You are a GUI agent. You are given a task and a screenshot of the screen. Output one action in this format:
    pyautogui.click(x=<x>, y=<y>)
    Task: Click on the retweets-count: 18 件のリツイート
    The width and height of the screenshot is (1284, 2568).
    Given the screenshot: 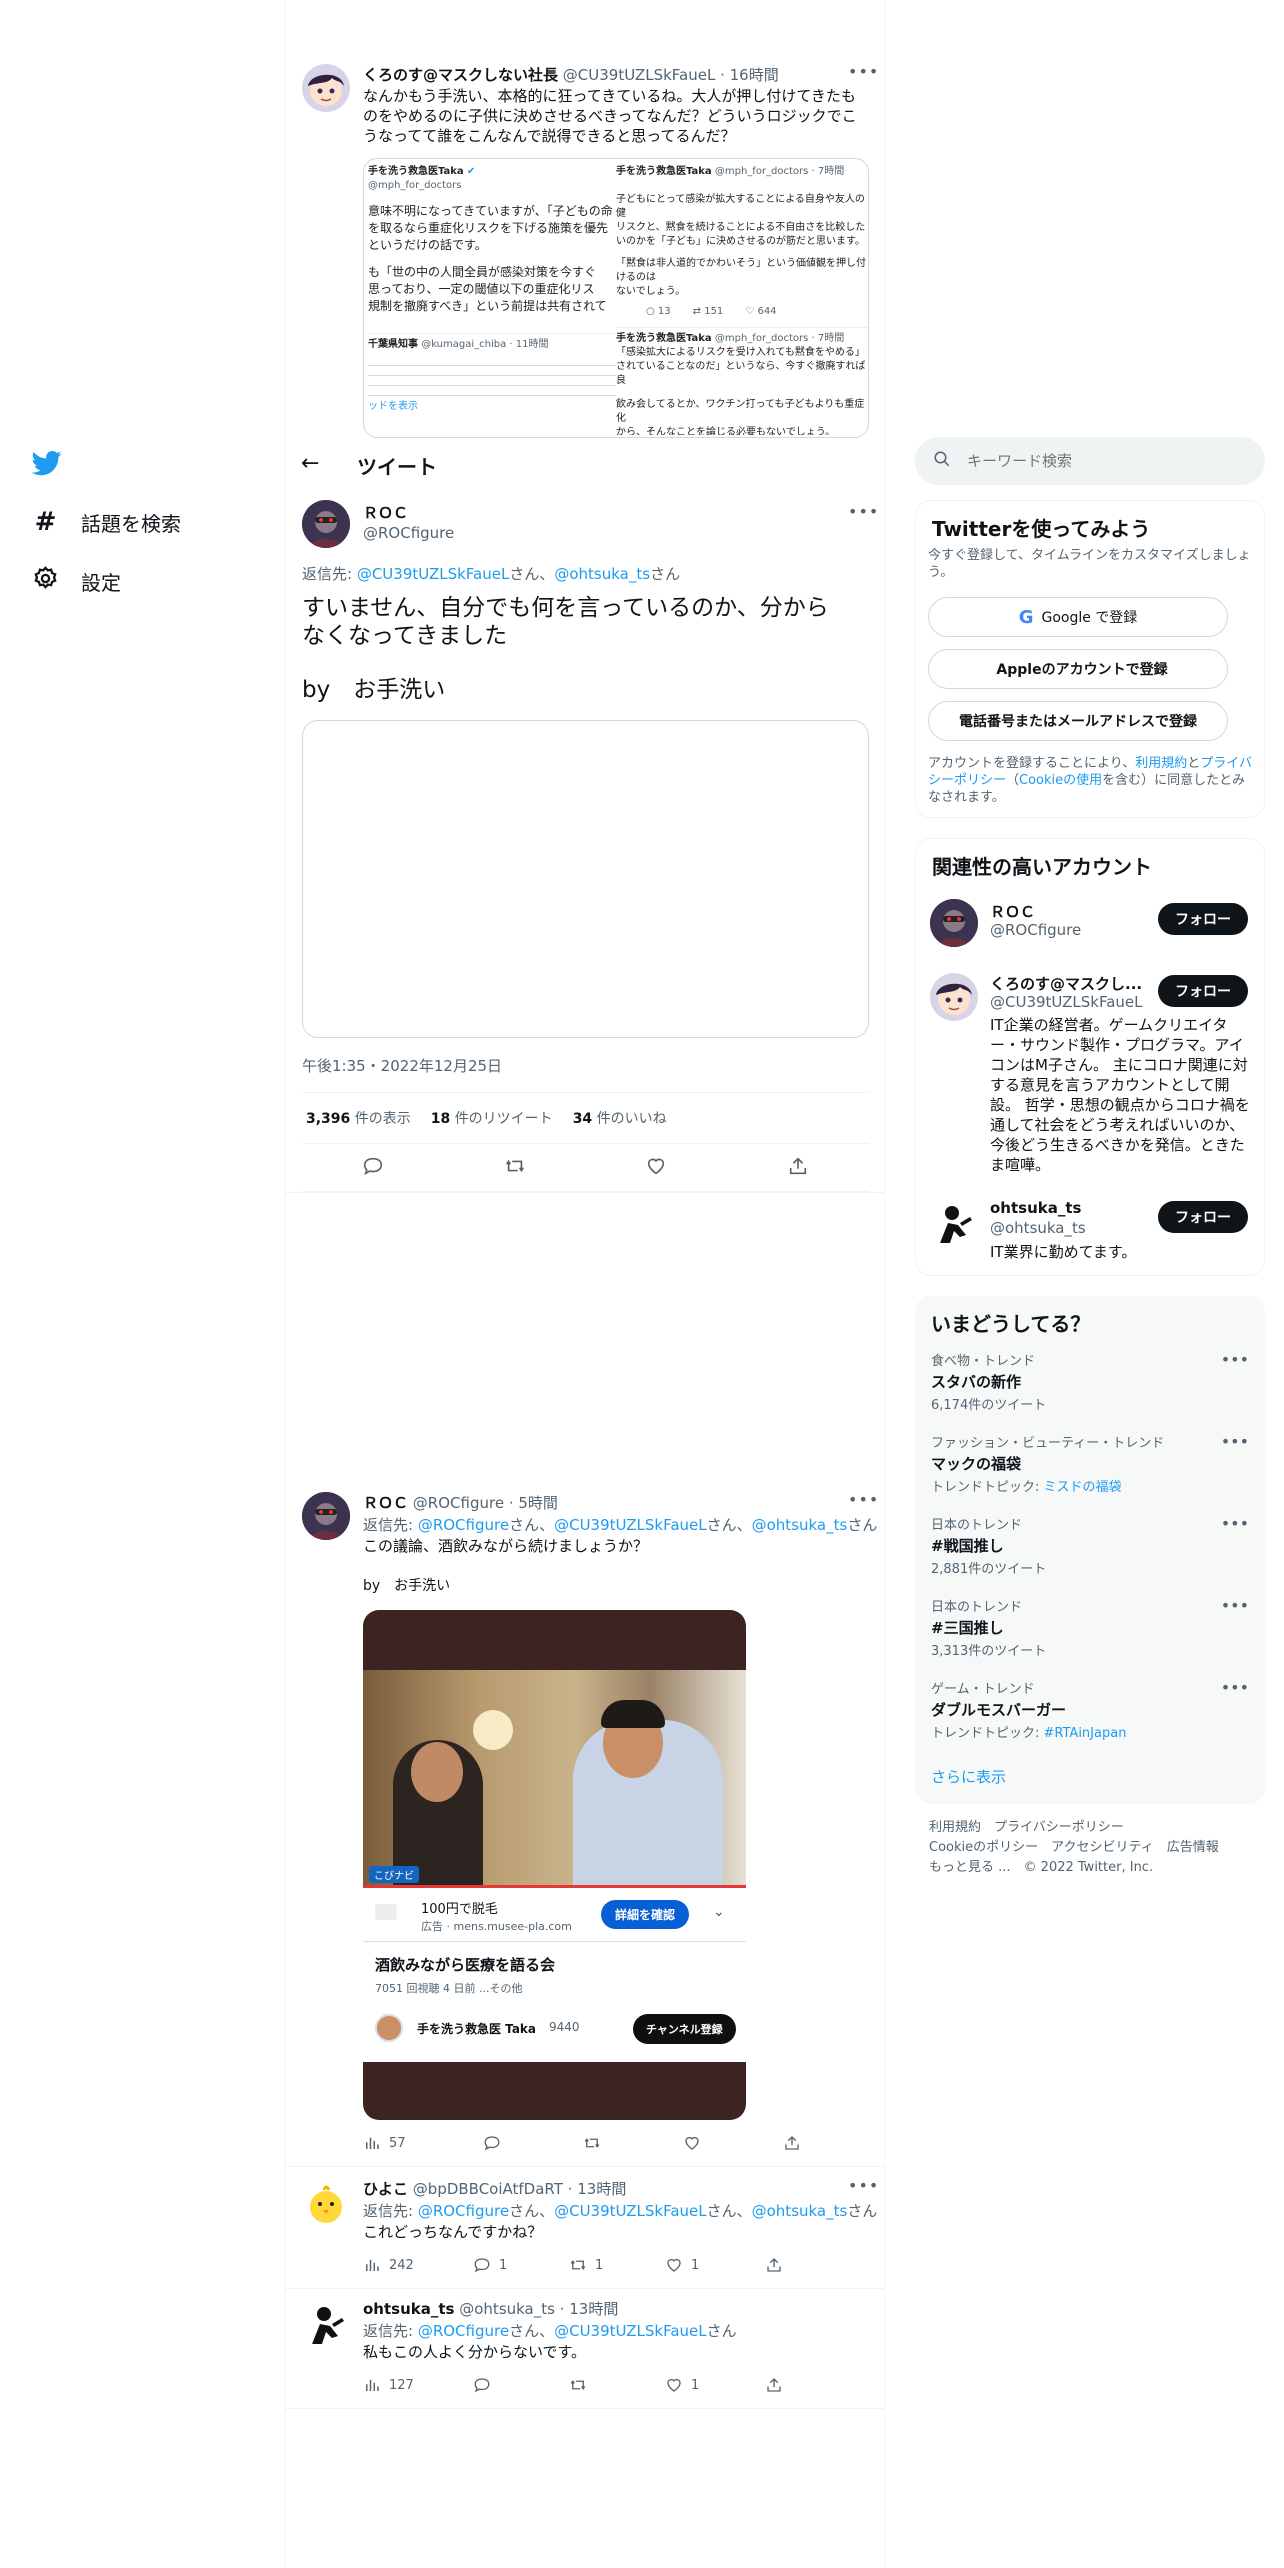 What is the action you would take?
    pyautogui.click(x=492, y=1118)
    